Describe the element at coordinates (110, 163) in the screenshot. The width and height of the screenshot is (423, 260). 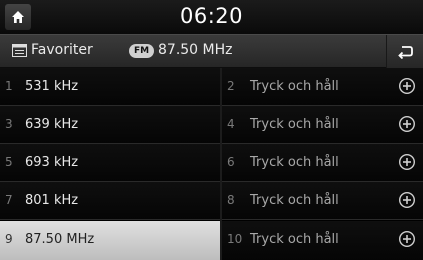
I see `preset-5: 5 693 kHz` at that location.